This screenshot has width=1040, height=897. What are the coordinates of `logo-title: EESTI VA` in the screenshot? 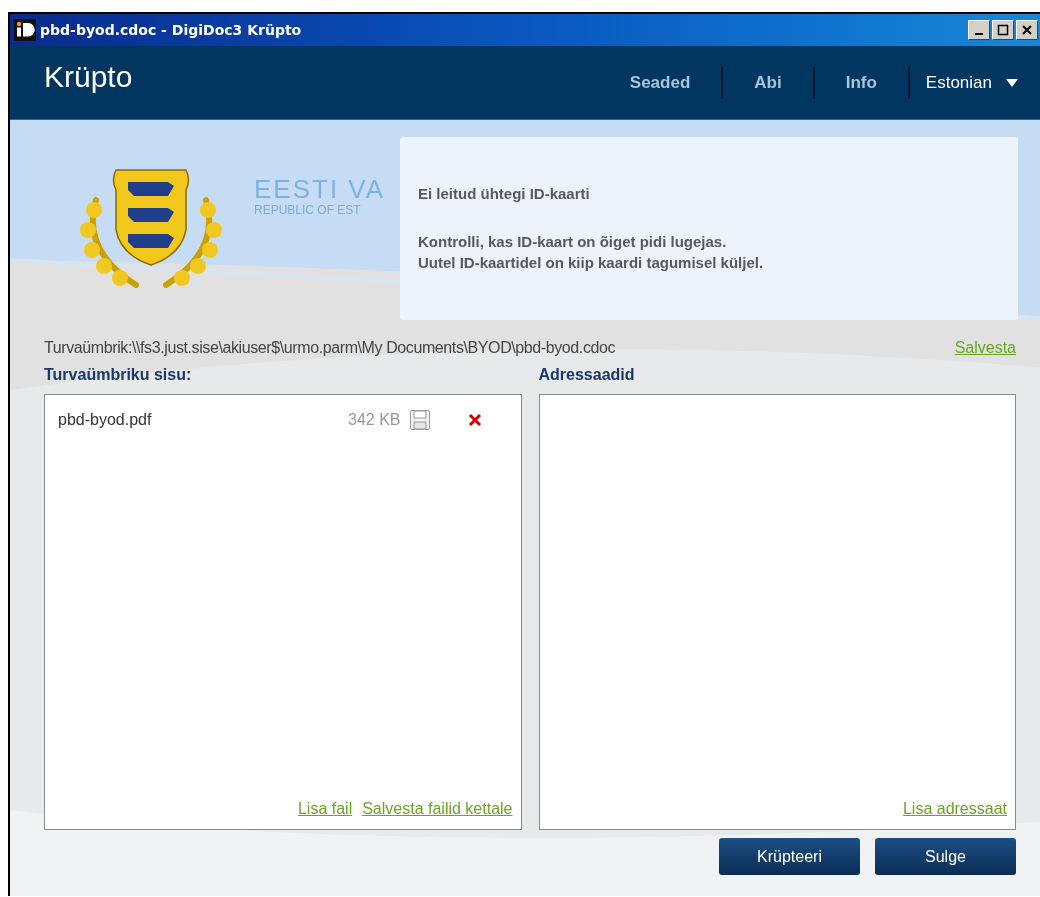 It's located at (320, 189).